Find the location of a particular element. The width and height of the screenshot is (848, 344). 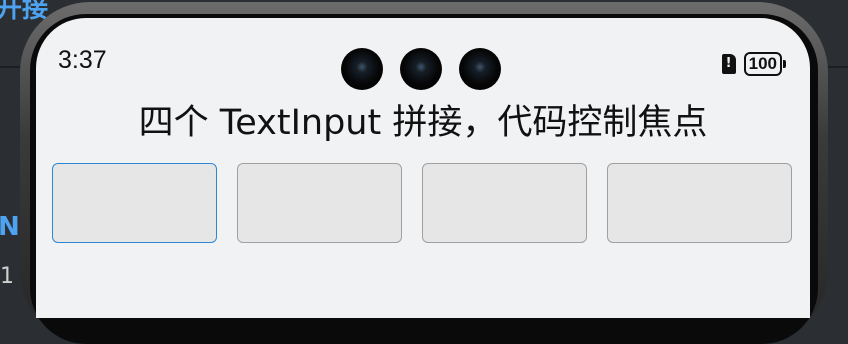

status-icons: ! 100 is located at coordinates (753, 64).